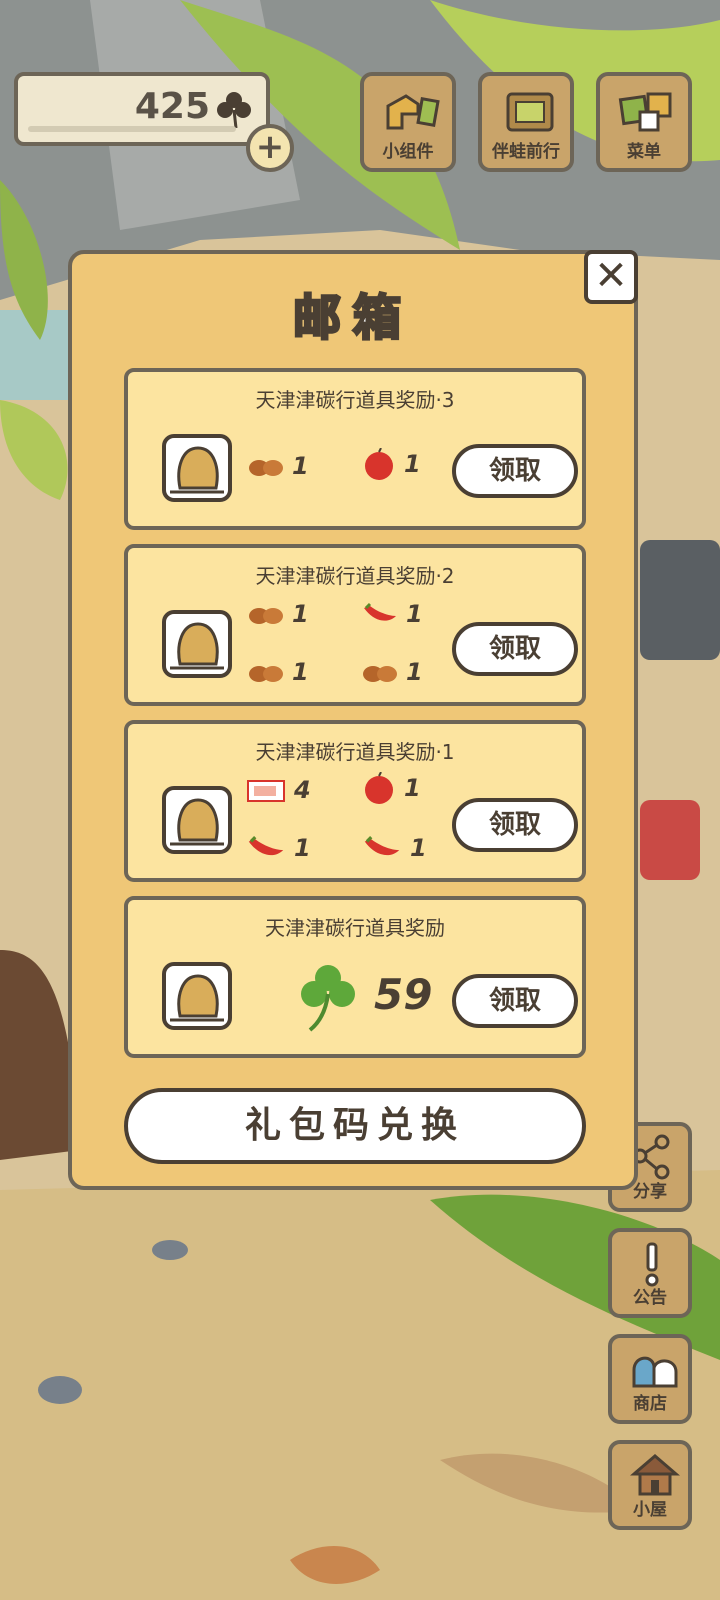 This screenshot has height=1600, width=720. Describe the element at coordinates (355, 625) in the screenshot. I see `mail-card: 天津津碳行道具奖励·2 1 1 1 1 领取` at that location.